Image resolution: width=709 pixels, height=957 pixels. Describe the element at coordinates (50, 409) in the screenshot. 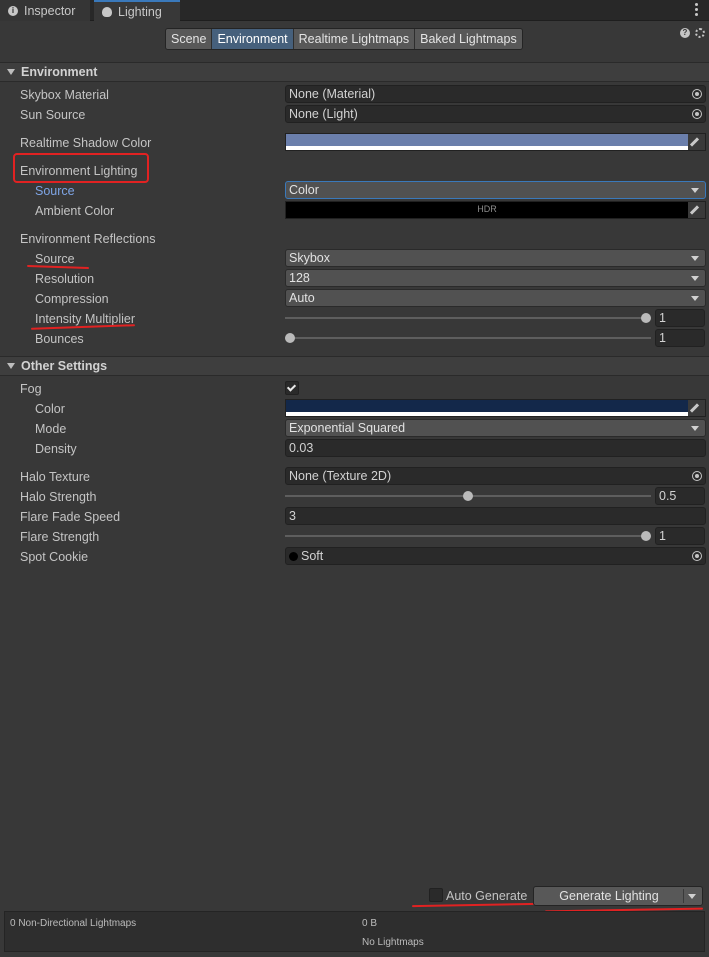

I see `fog-color-label: Color` at that location.